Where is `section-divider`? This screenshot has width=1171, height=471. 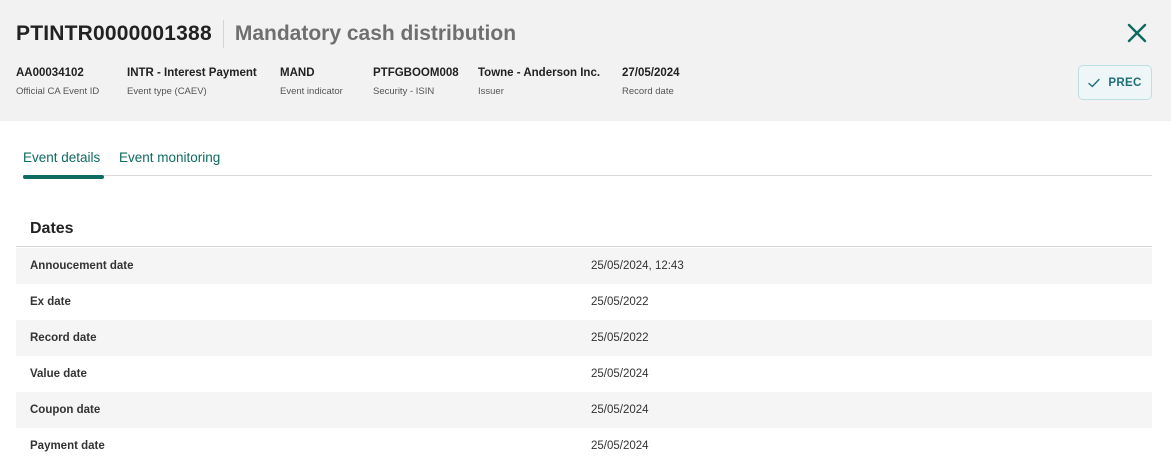
section-divider is located at coordinates (584, 246).